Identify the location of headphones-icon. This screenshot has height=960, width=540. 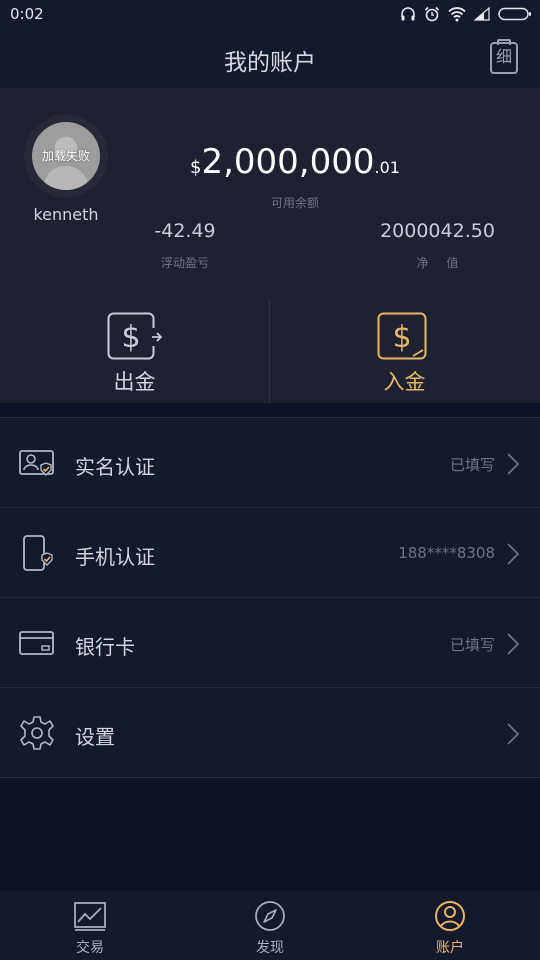
(408, 14).